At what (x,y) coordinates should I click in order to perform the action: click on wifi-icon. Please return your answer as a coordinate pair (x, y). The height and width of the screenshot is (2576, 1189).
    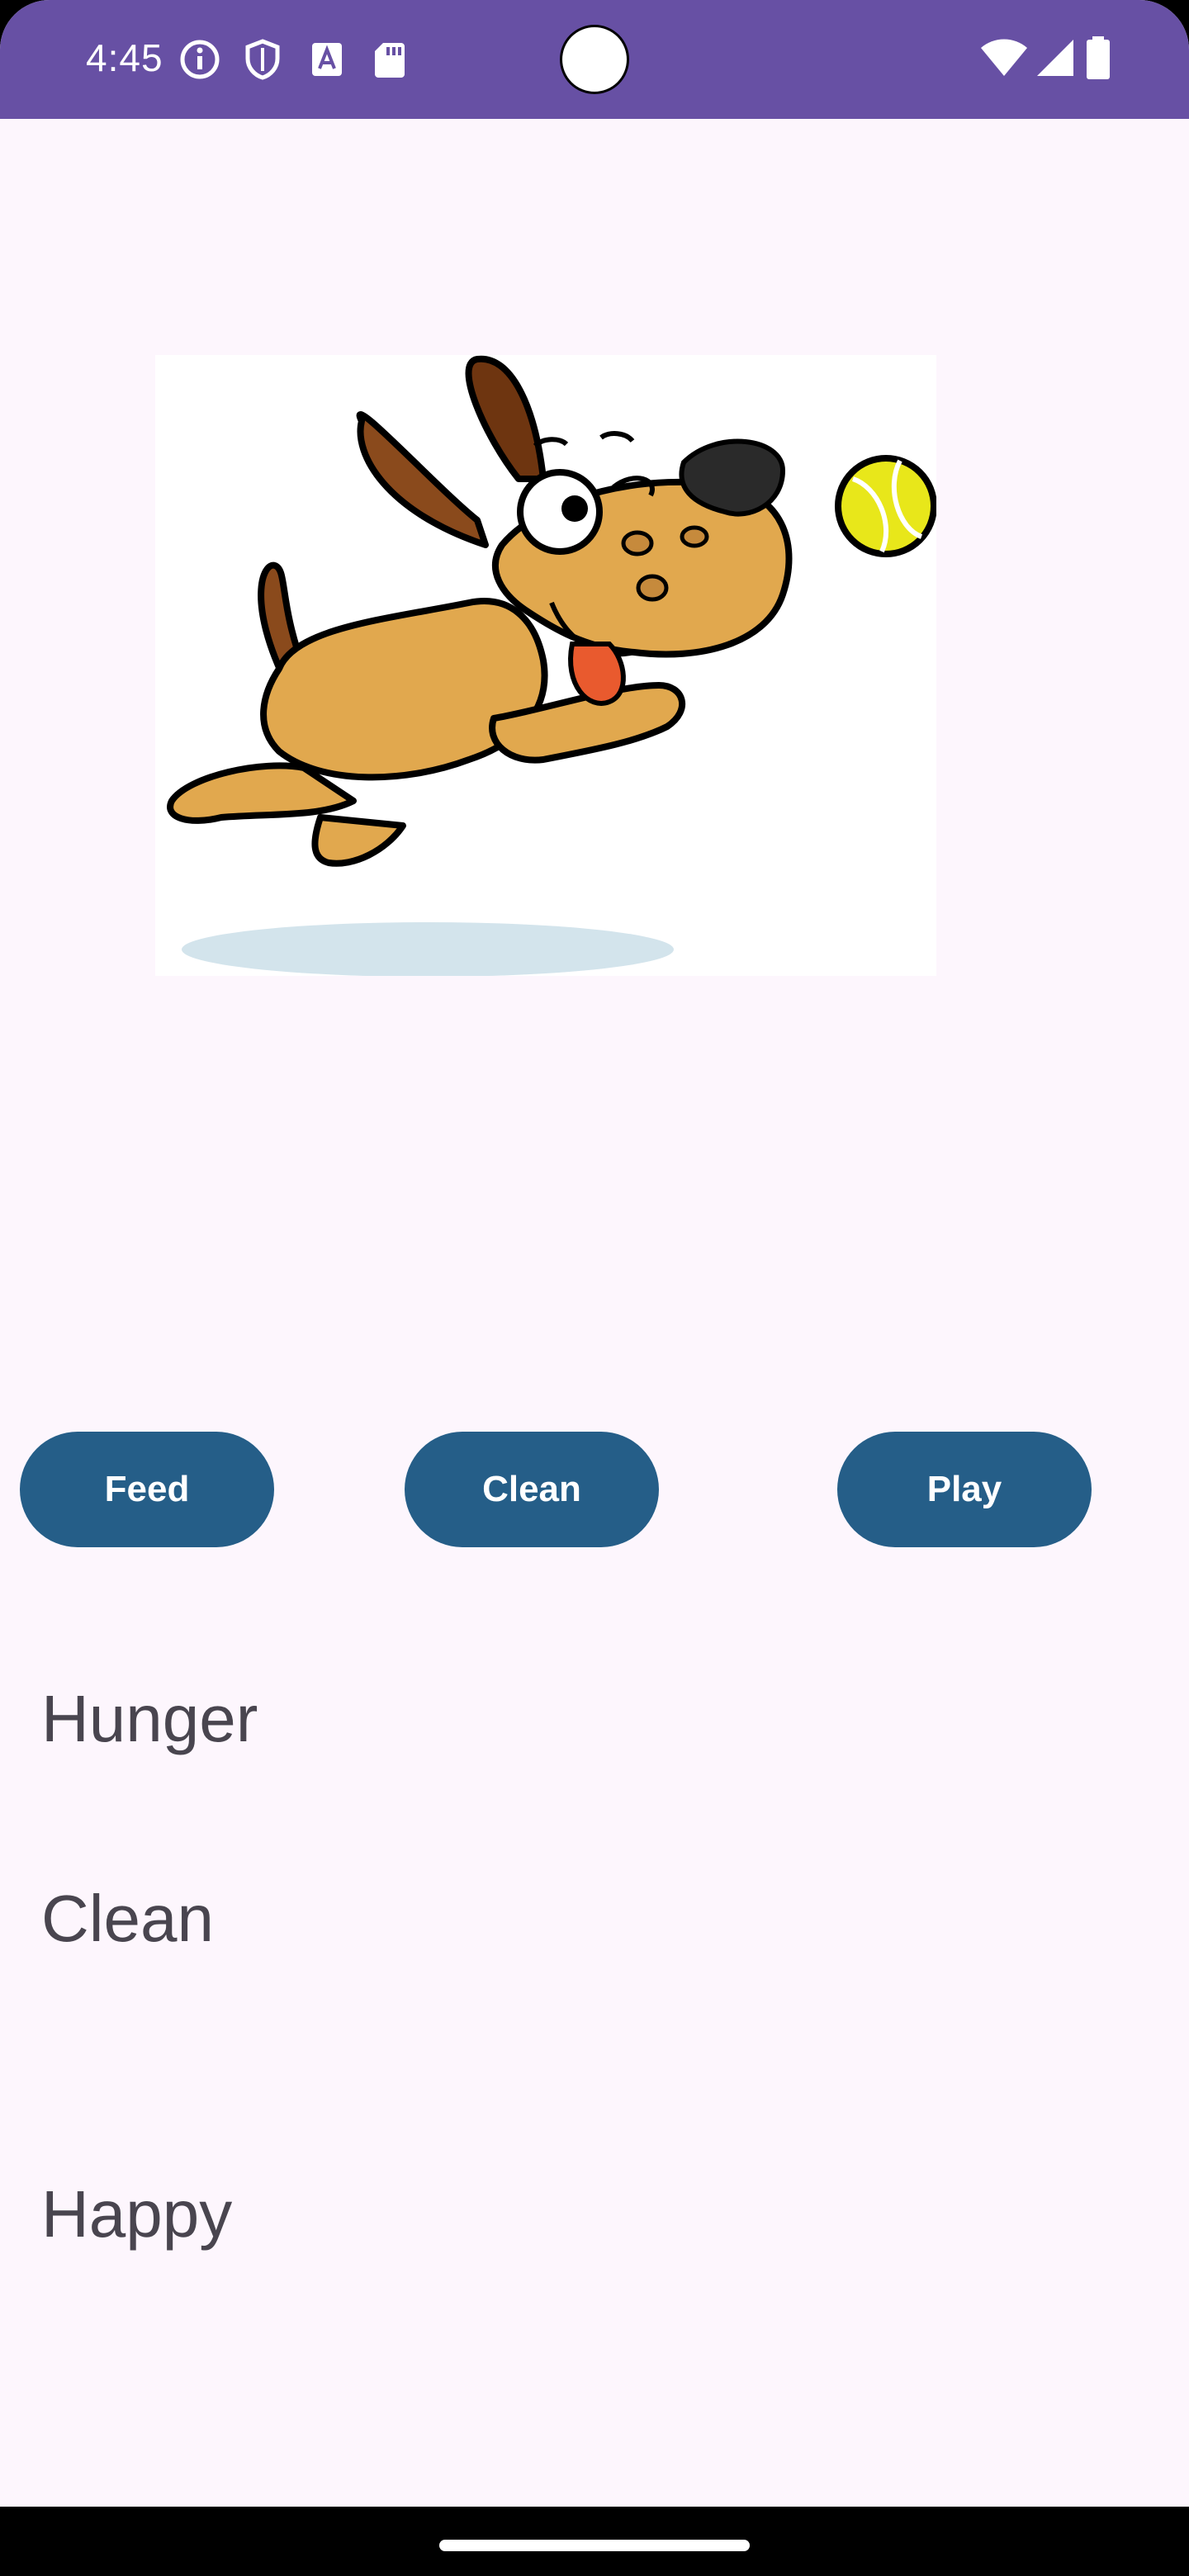
    Looking at the image, I should click on (1004, 57).